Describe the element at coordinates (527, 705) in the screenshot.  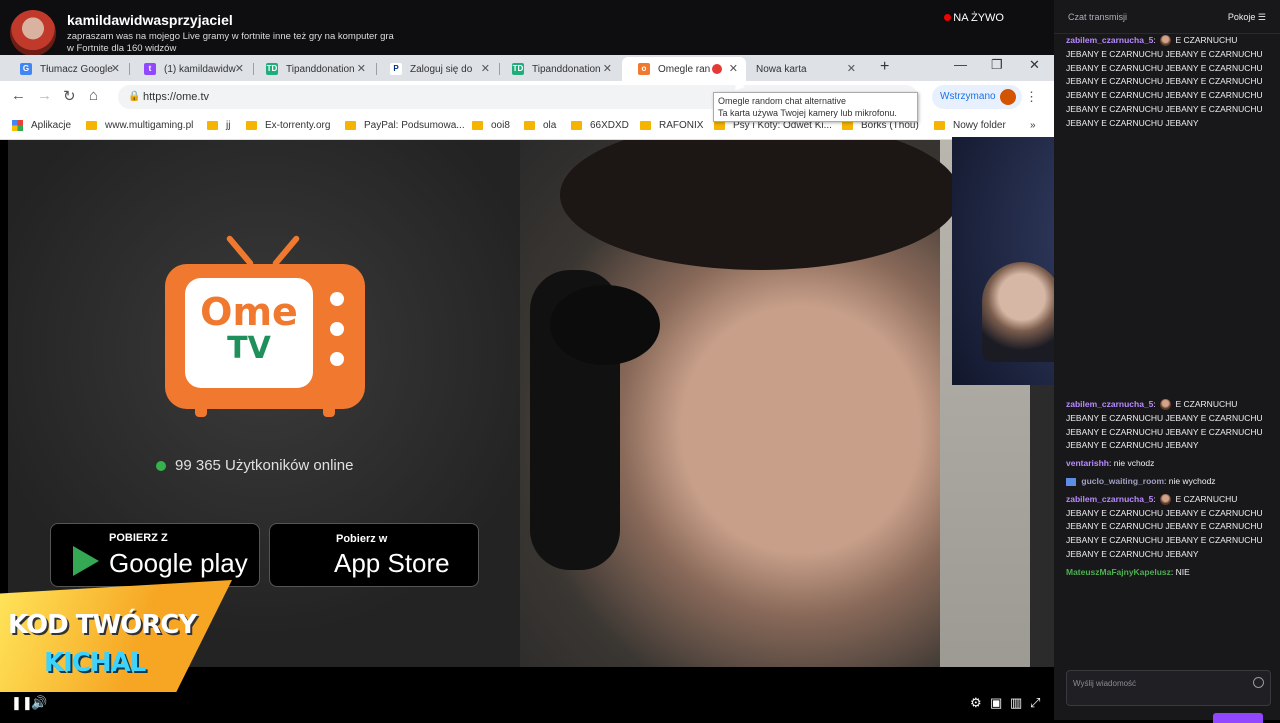
I see `player-controls: ❚❚ 🔊 ⚙ ▣ ▥ ⤢` at that location.